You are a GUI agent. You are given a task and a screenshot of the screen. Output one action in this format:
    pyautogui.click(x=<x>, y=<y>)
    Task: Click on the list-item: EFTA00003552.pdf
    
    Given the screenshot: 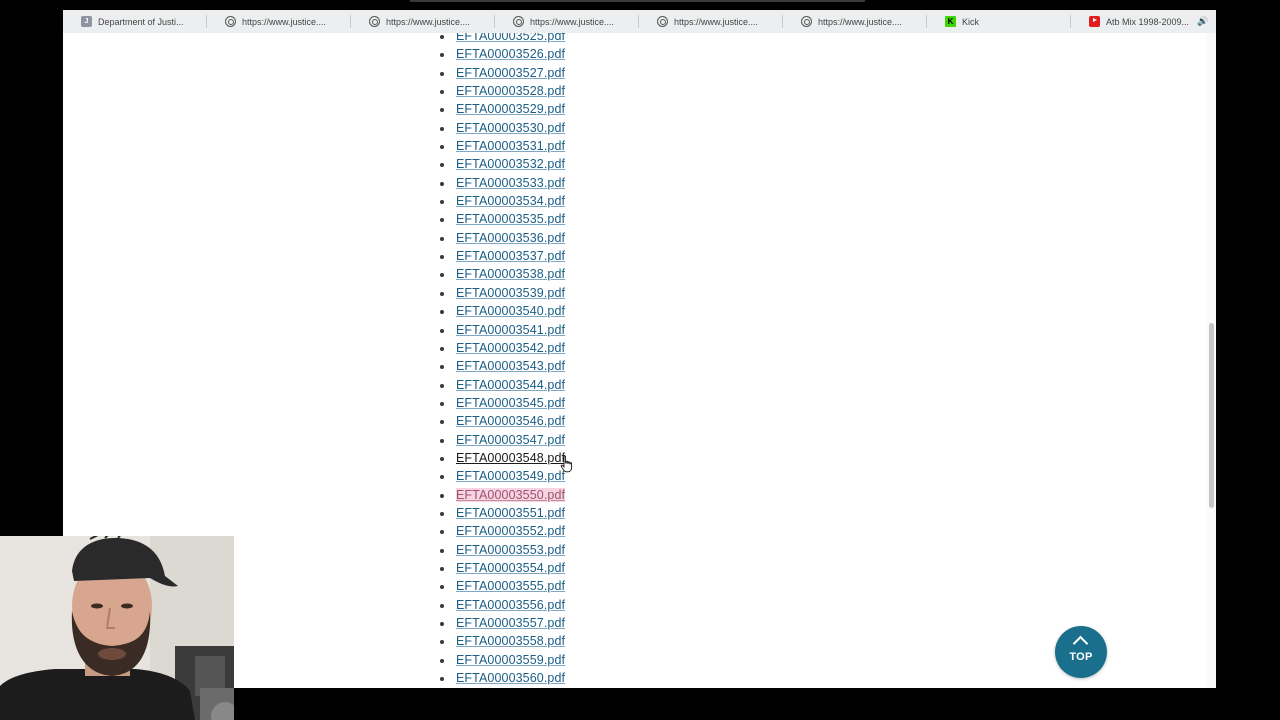 What is the action you would take?
    pyautogui.click(x=500, y=531)
    